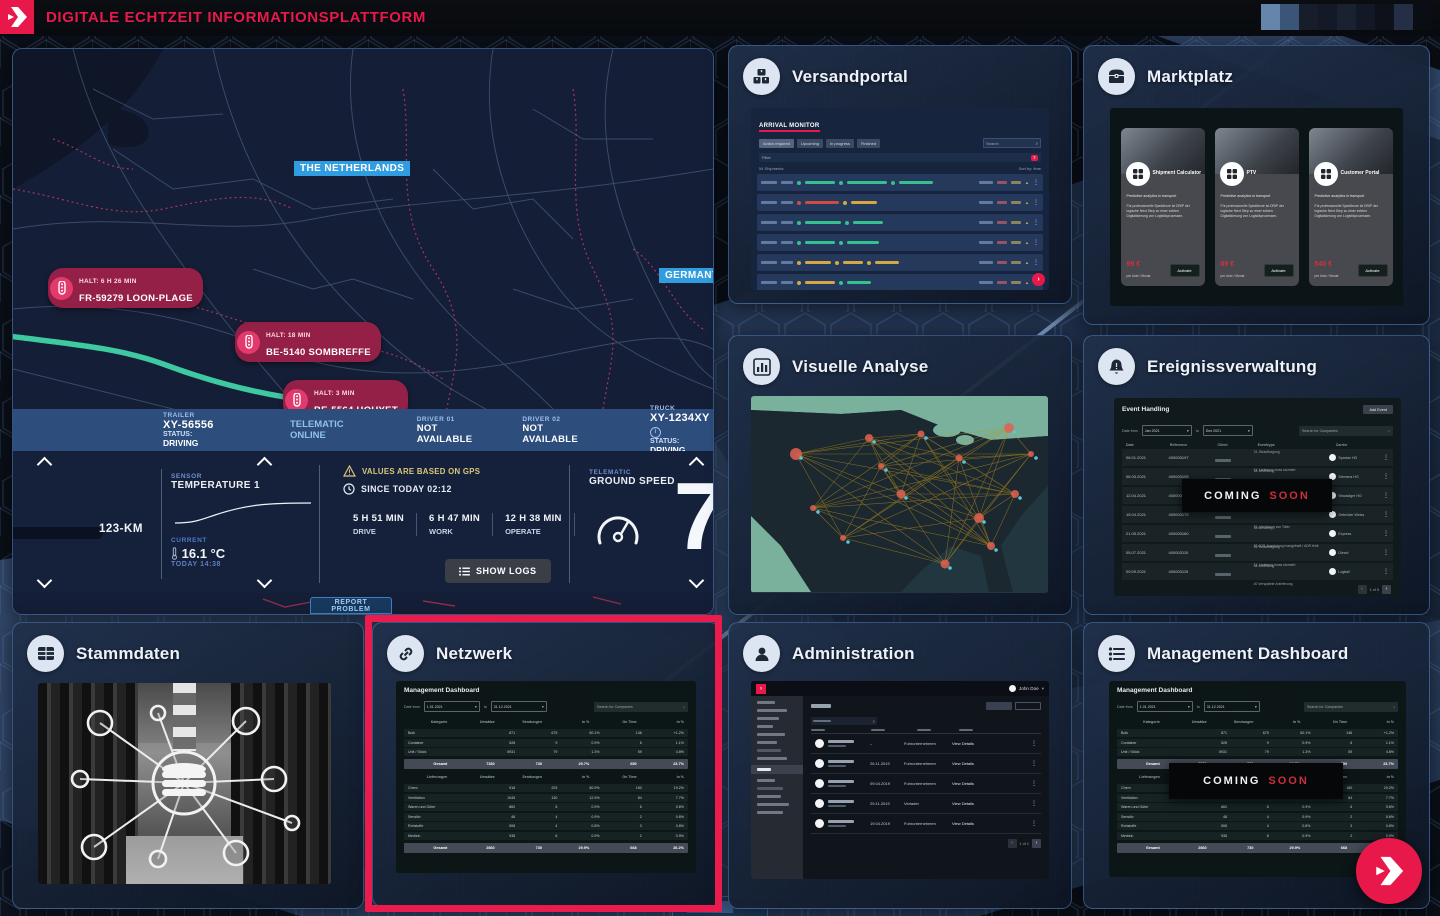 The height and width of the screenshot is (916, 1440). I want to click on vp-tab: Finished, so click(868, 143).